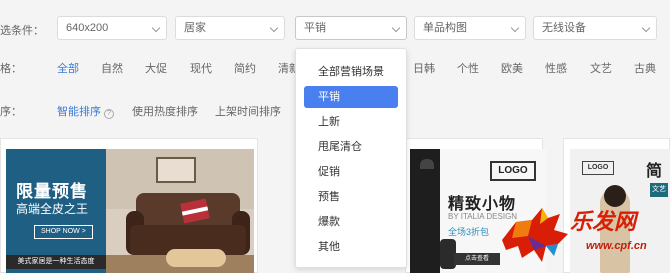  What do you see at coordinates (468, 68) in the screenshot?
I see `style-item-personal: 个性` at bounding box center [468, 68].